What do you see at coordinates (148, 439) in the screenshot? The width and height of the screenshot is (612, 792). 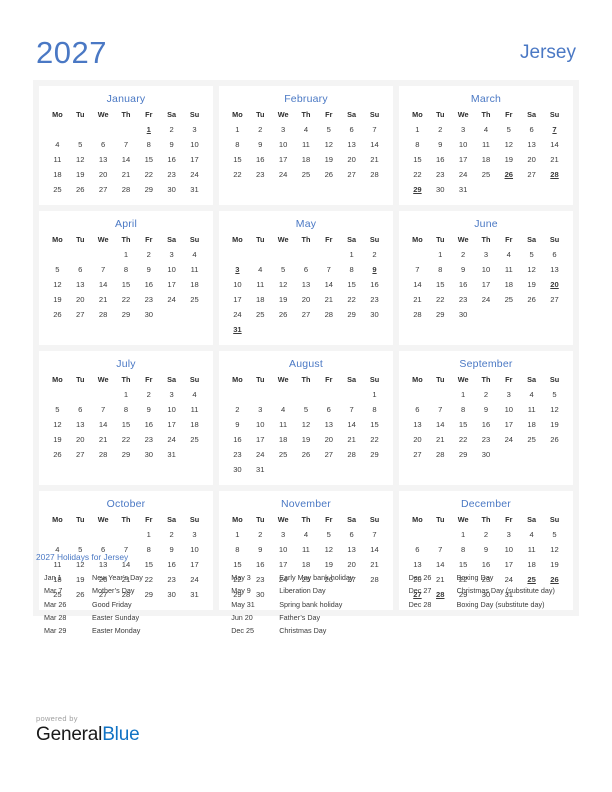 I see `day-cell: 23` at bounding box center [148, 439].